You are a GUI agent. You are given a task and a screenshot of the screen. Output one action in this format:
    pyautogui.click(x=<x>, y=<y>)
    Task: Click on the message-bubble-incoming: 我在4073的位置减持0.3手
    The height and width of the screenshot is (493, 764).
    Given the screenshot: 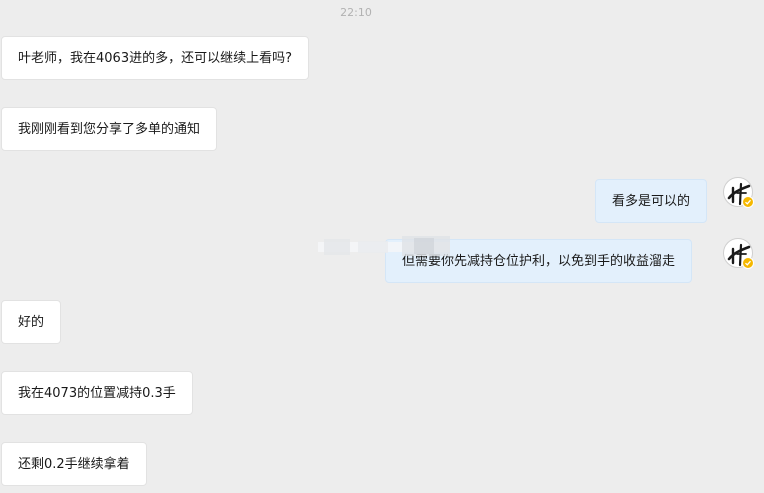 What is the action you would take?
    pyautogui.click(x=97, y=393)
    